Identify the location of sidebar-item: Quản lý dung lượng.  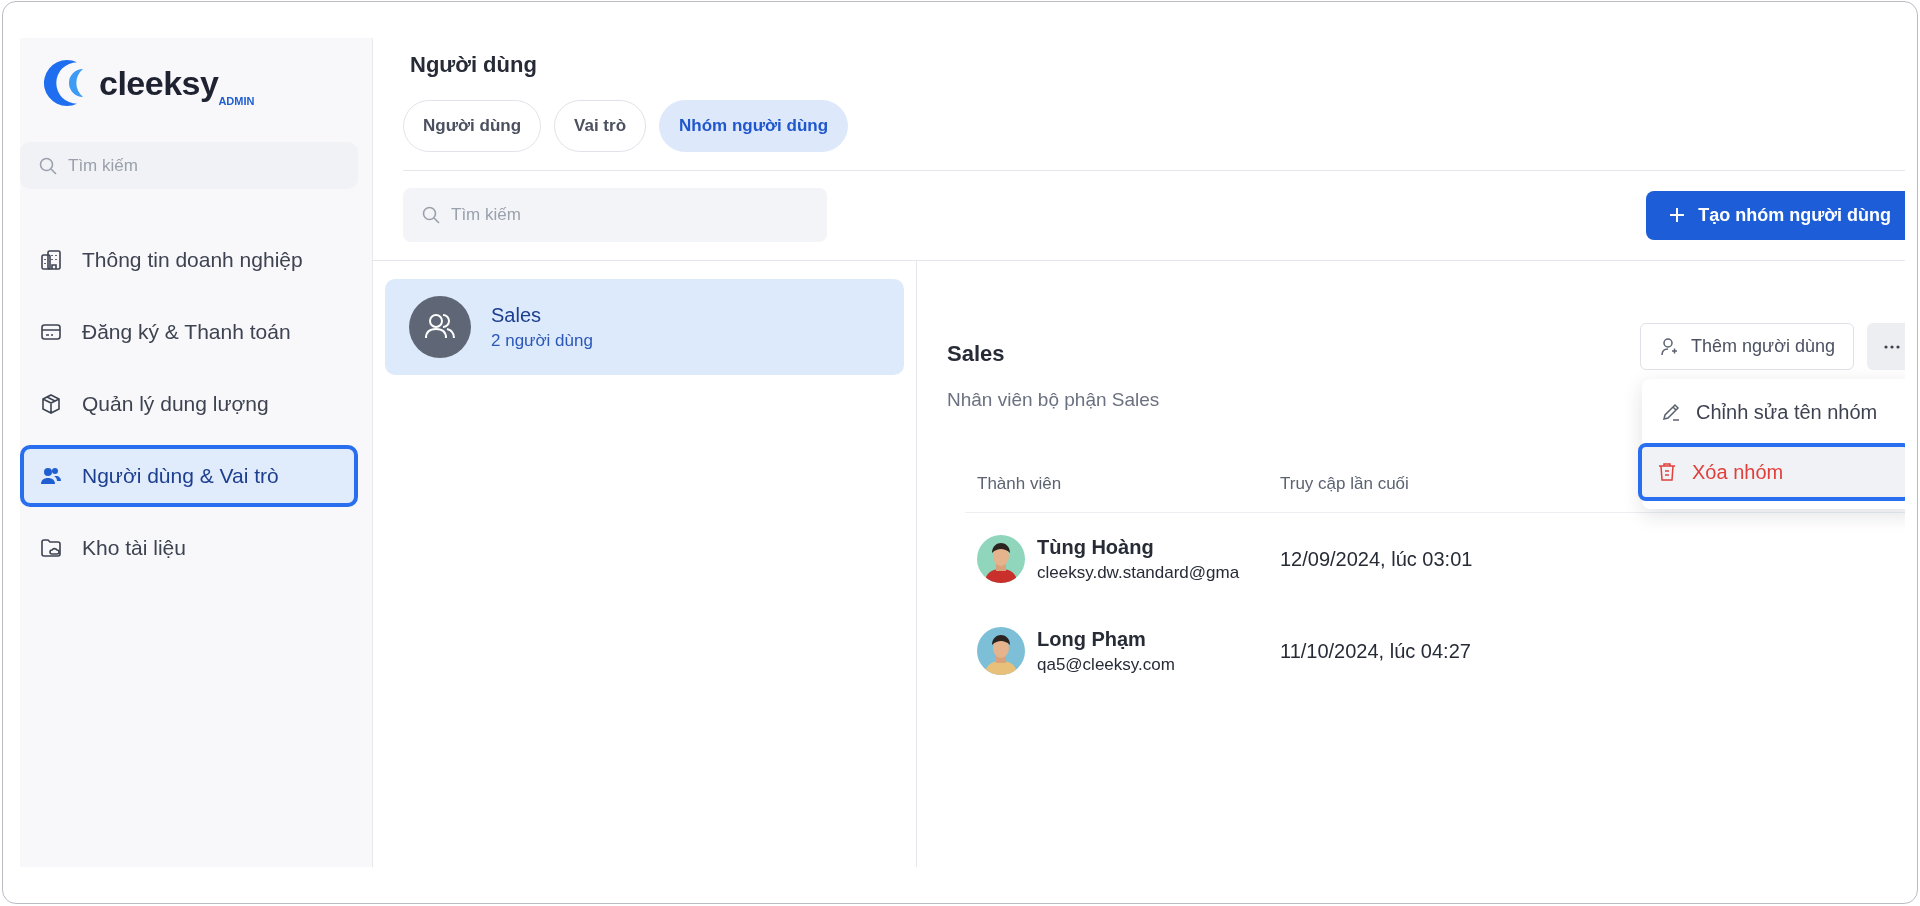
(189, 404).